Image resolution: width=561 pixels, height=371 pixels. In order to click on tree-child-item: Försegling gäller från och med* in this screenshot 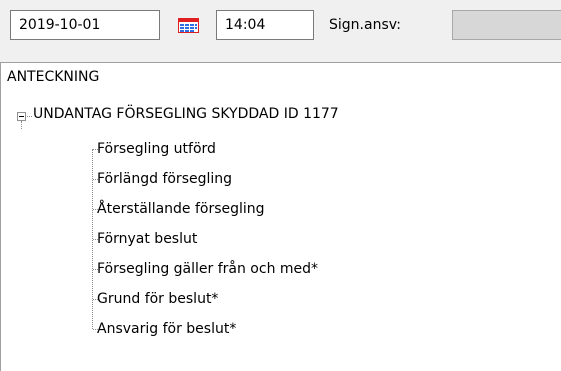, I will do `click(207, 269)`.